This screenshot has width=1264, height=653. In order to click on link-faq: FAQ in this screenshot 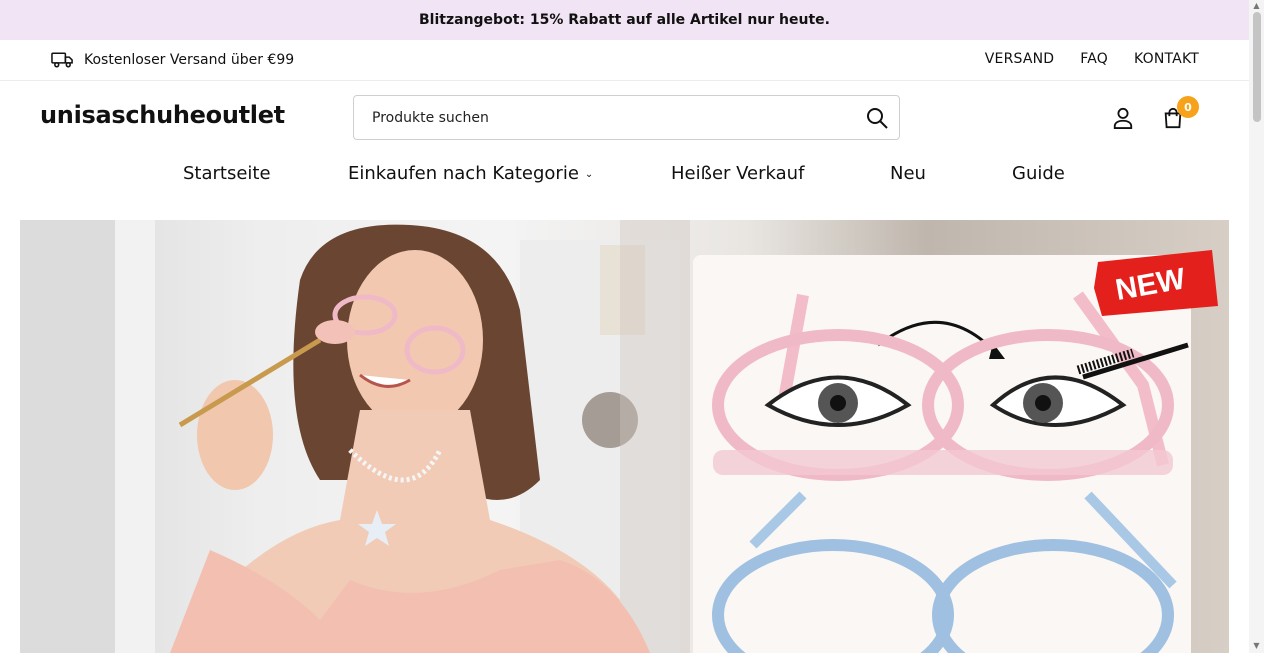, I will do `click(1094, 59)`.